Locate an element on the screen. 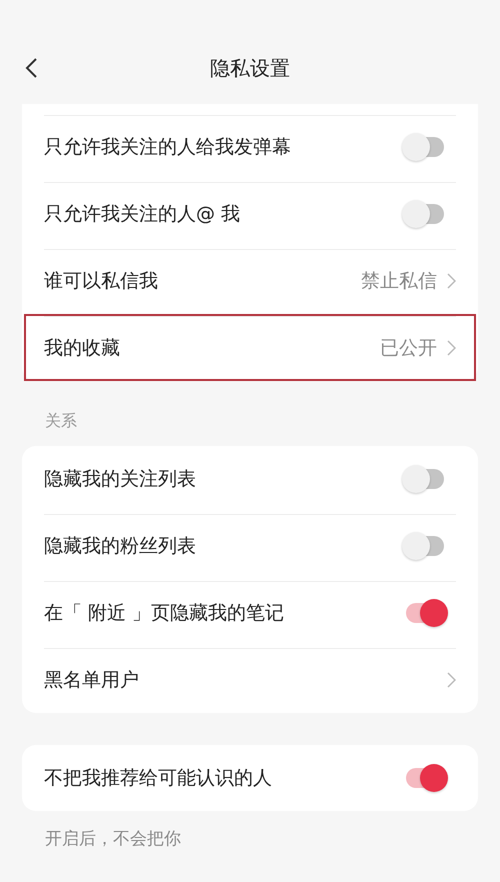 Image resolution: width=500 pixels, height=882 pixels. setting-value: 已公开 is located at coordinates (408, 348).